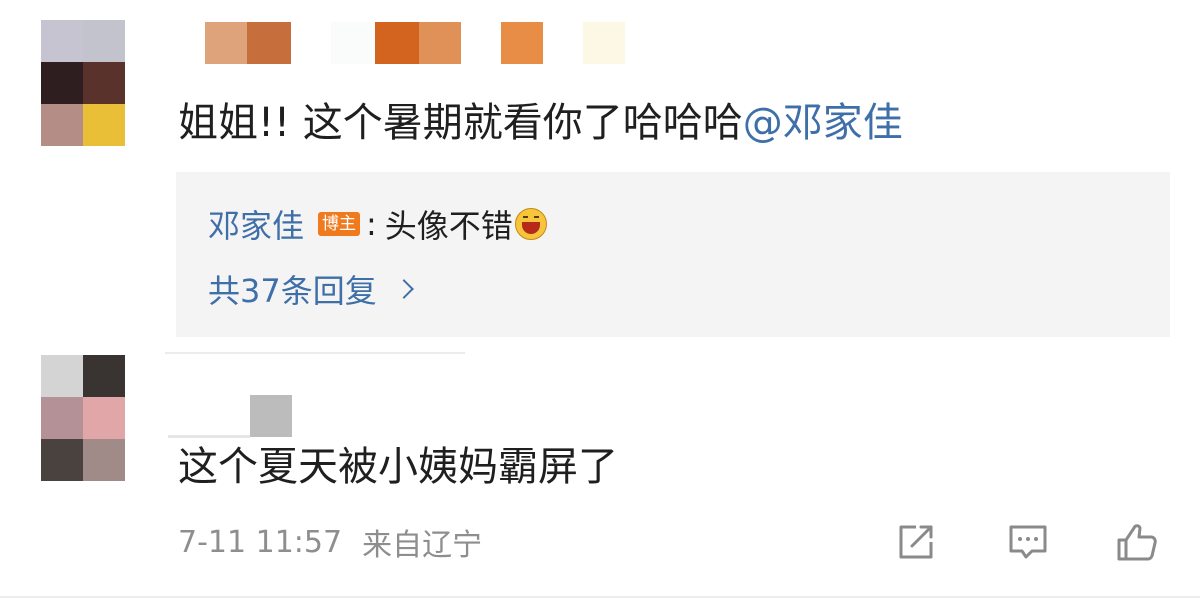 This screenshot has width=1200, height=605. Describe the element at coordinates (448, 226) in the screenshot. I see `reply-text: 头像不错` at that location.